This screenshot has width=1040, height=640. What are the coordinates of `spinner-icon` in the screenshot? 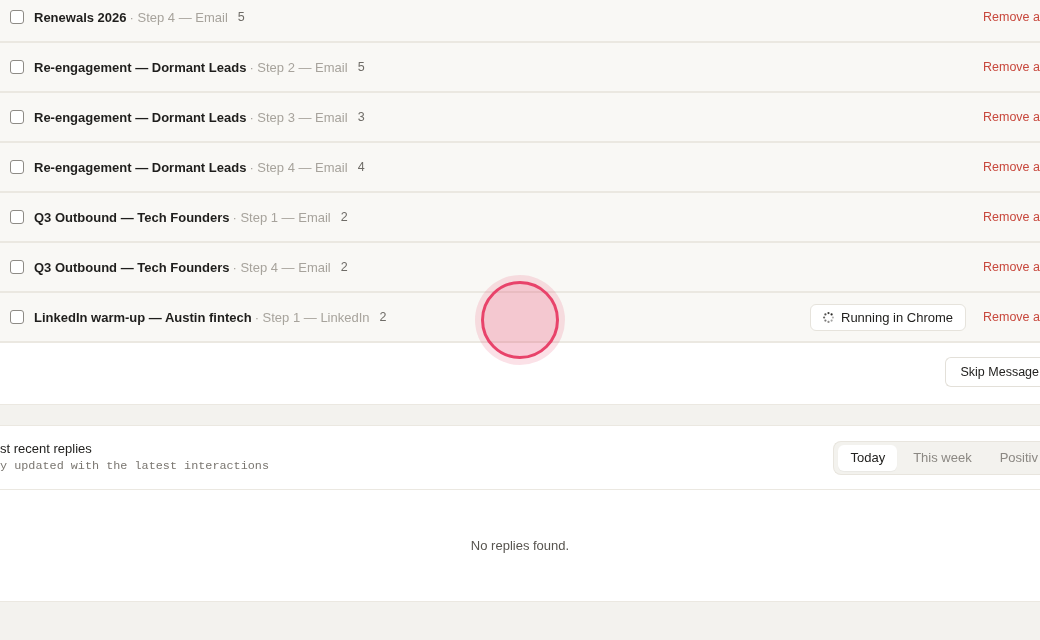 It's located at (828, 317).